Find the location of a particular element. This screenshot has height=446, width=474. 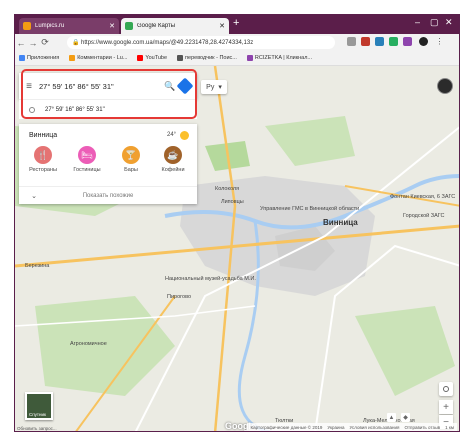

back-icon: ← is located at coordinates (21, 43).